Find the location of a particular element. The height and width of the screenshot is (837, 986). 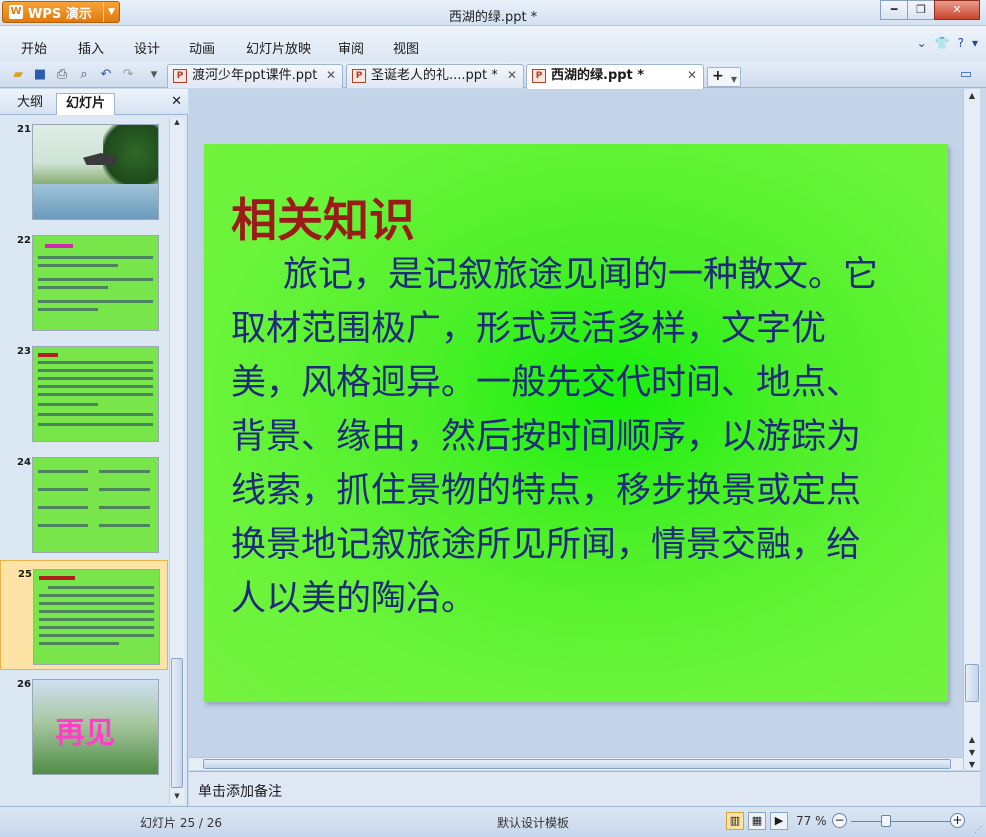

window-layout-icon: ▭ is located at coordinates (966, 75).